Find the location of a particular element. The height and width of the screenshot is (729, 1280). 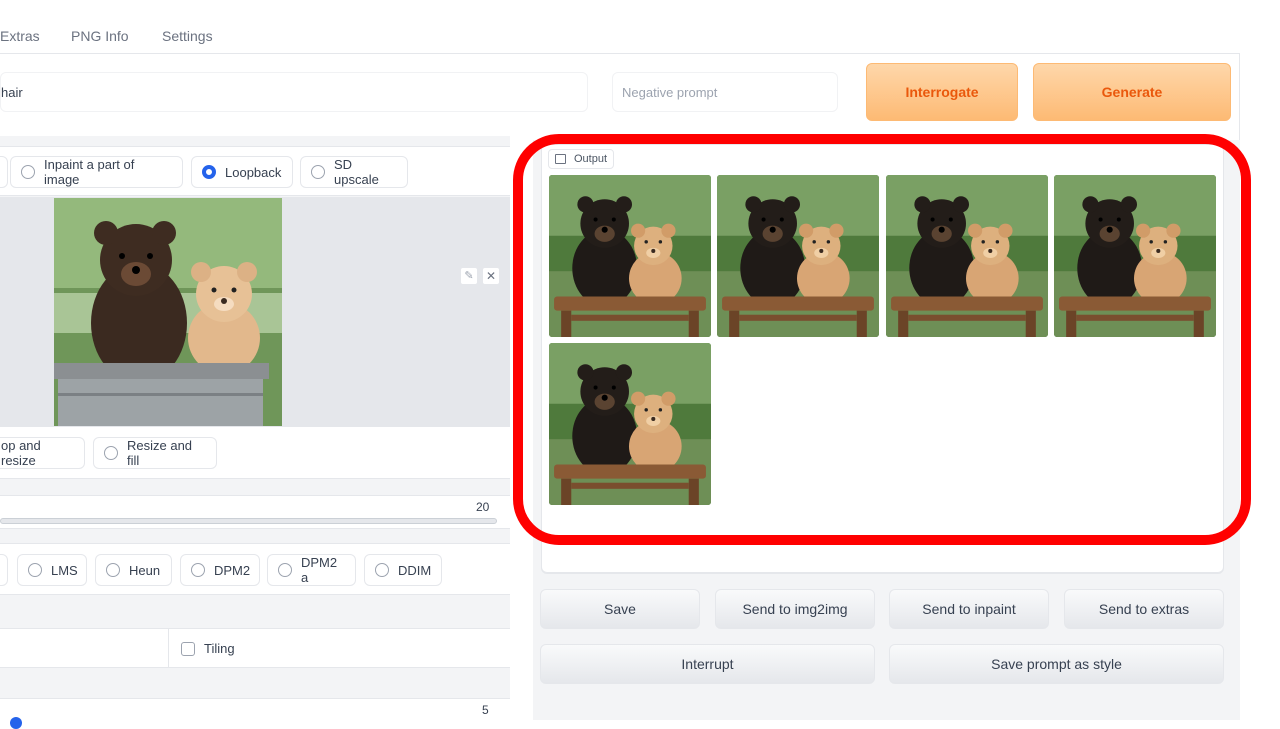

tab-png-info: PNG Info is located at coordinates (100, 36).